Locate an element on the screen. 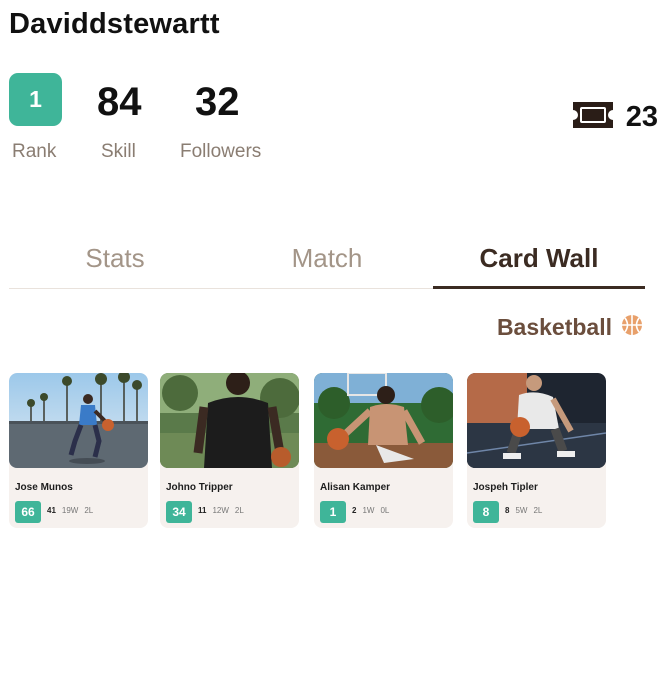 The height and width of the screenshot is (675, 668). player-losses: 0L is located at coordinates (385, 510).